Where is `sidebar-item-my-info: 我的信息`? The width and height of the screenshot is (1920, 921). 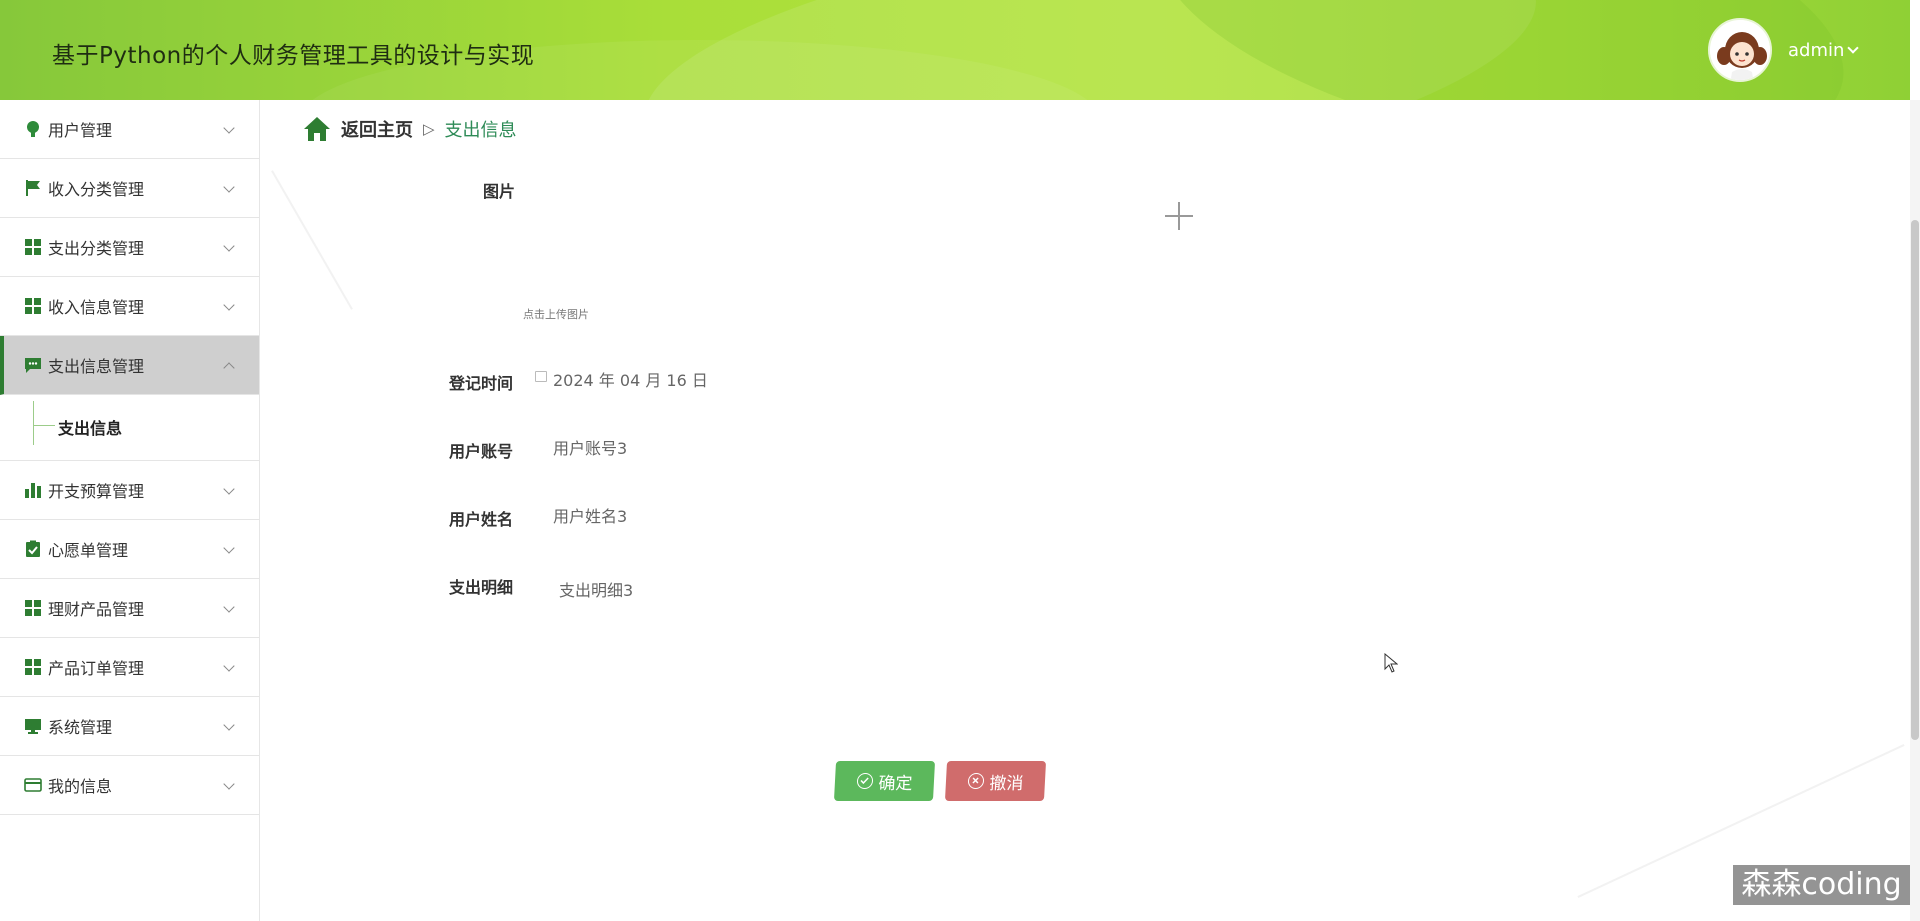 sidebar-item-my-info: 我的信息 is located at coordinates (129, 785).